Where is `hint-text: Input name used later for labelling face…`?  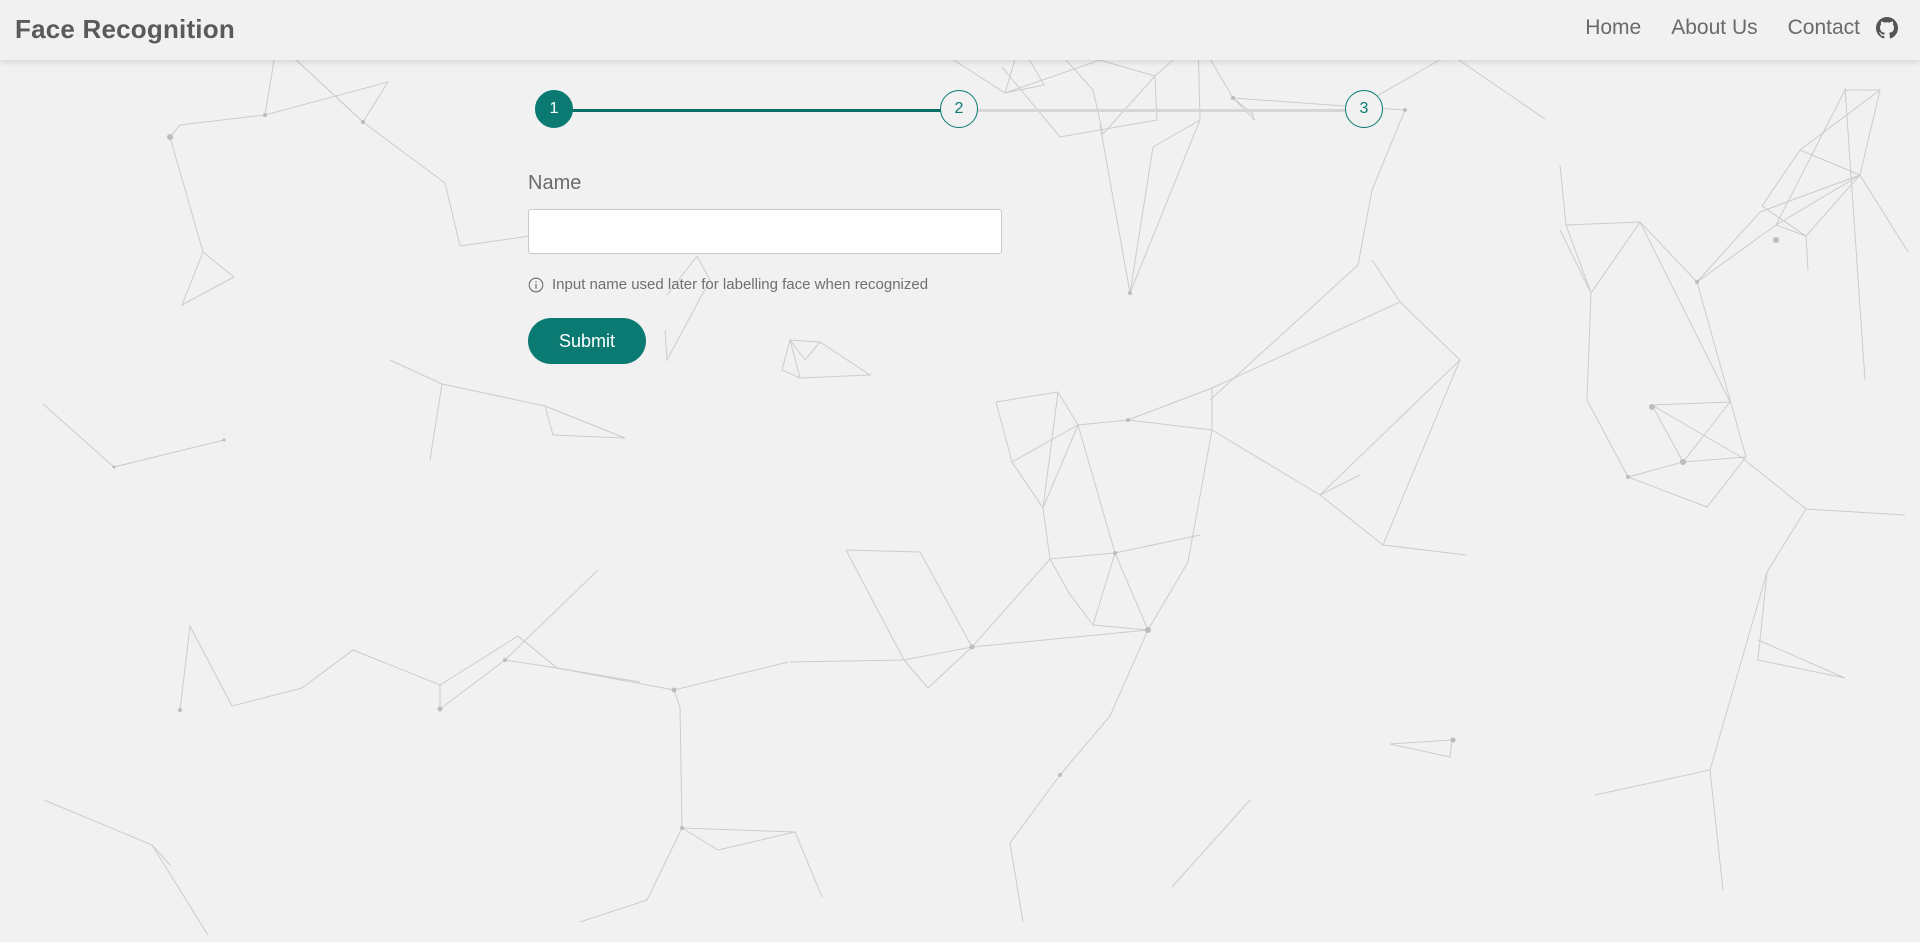
hint-text: Input name used later for labelling face… is located at coordinates (740, 284).